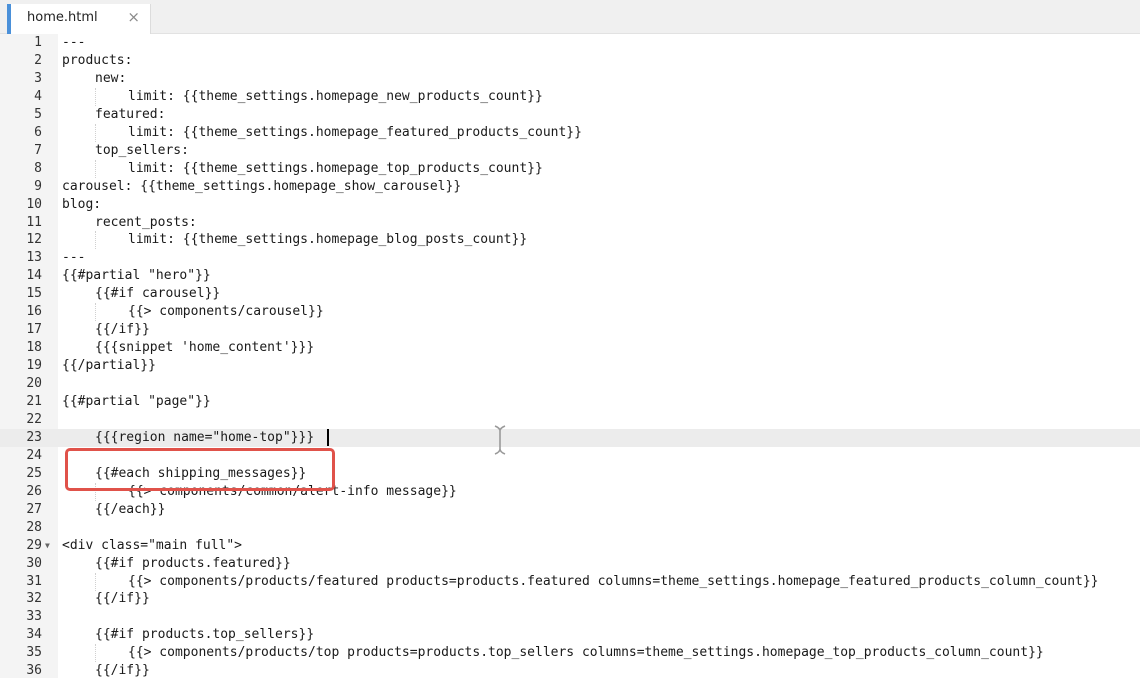  Describe the element at coordinates (34, 473) in the screenshot. I see `line-number: 25` at that location.